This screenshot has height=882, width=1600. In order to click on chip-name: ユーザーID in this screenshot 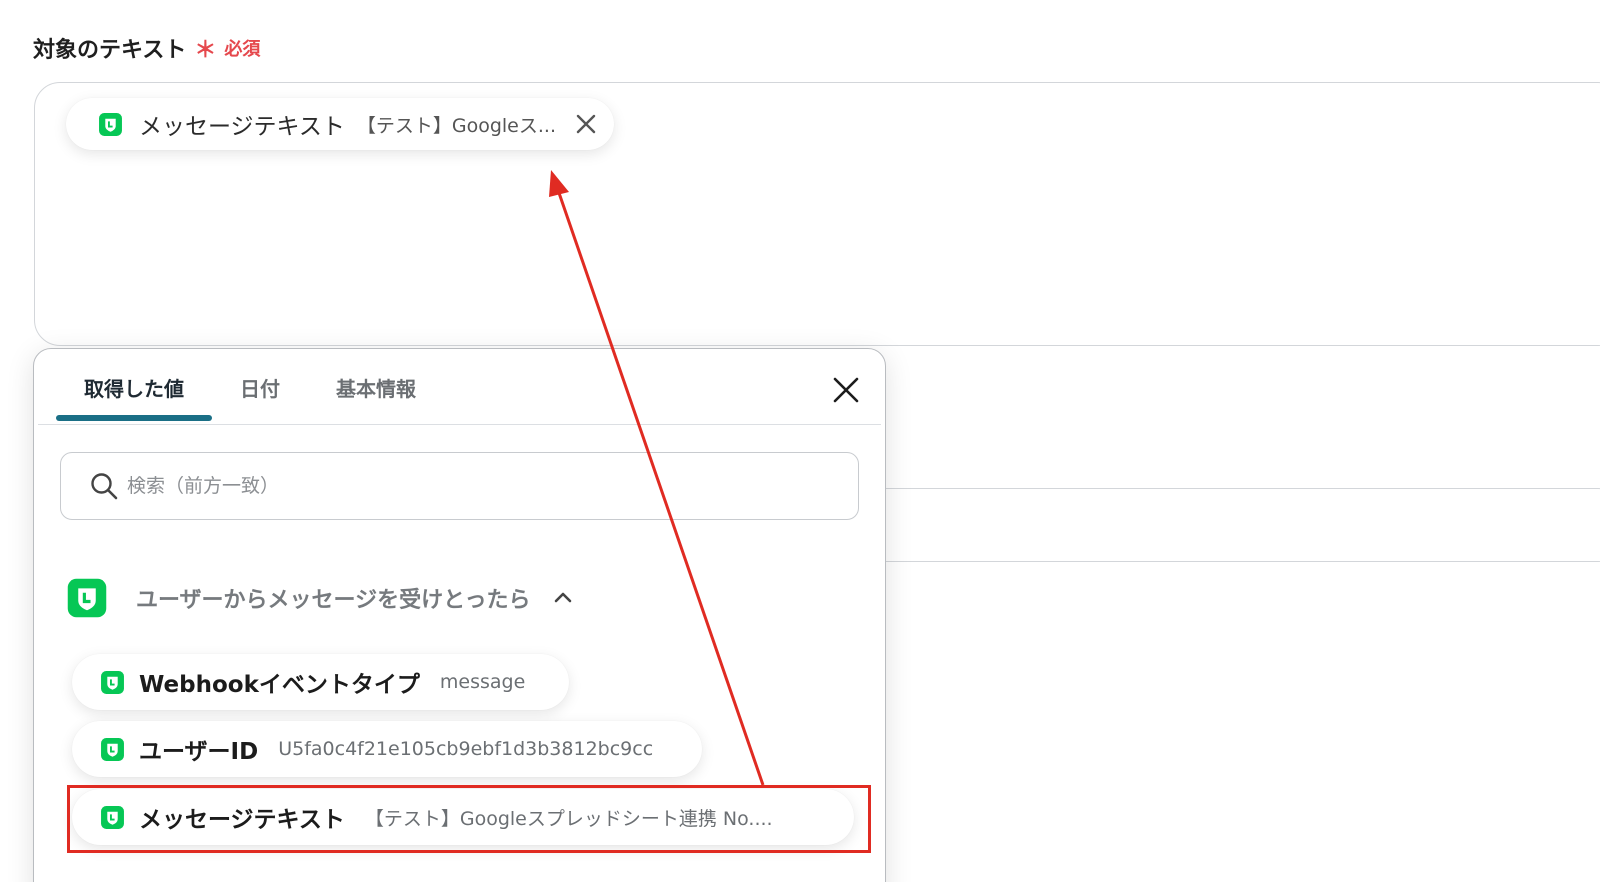, I will do `click(199, 752)`.